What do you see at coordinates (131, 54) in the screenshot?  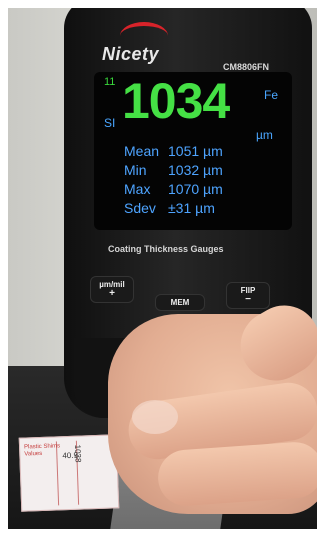 I see `brand-logo: Nicety` at bounding box center [131, 54].